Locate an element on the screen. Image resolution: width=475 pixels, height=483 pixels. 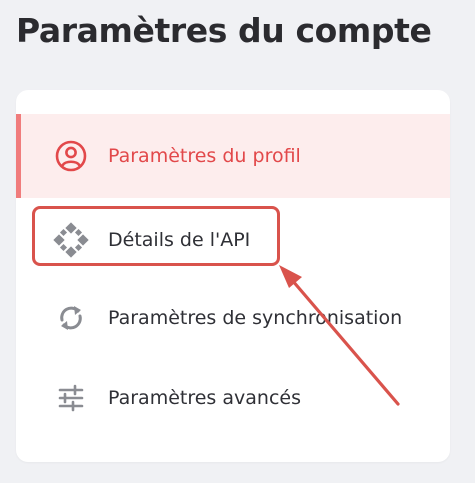
active-indicator-bar is located at coordinates (18, 156).